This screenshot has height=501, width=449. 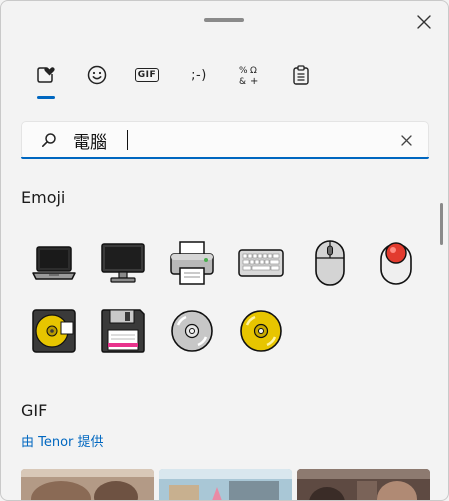 I want to click on minidisc-emoji, so click(x=54, y=331).